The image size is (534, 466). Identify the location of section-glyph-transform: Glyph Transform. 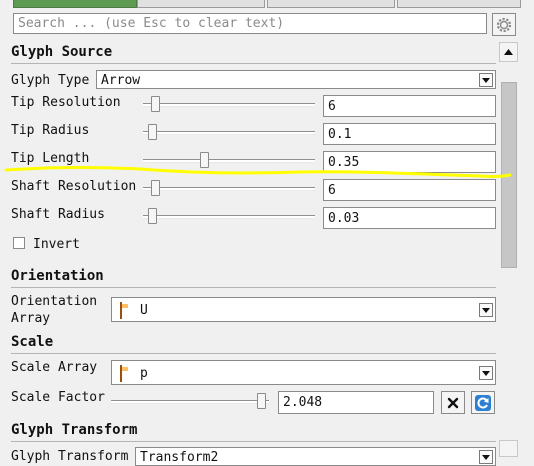
(74, 430).